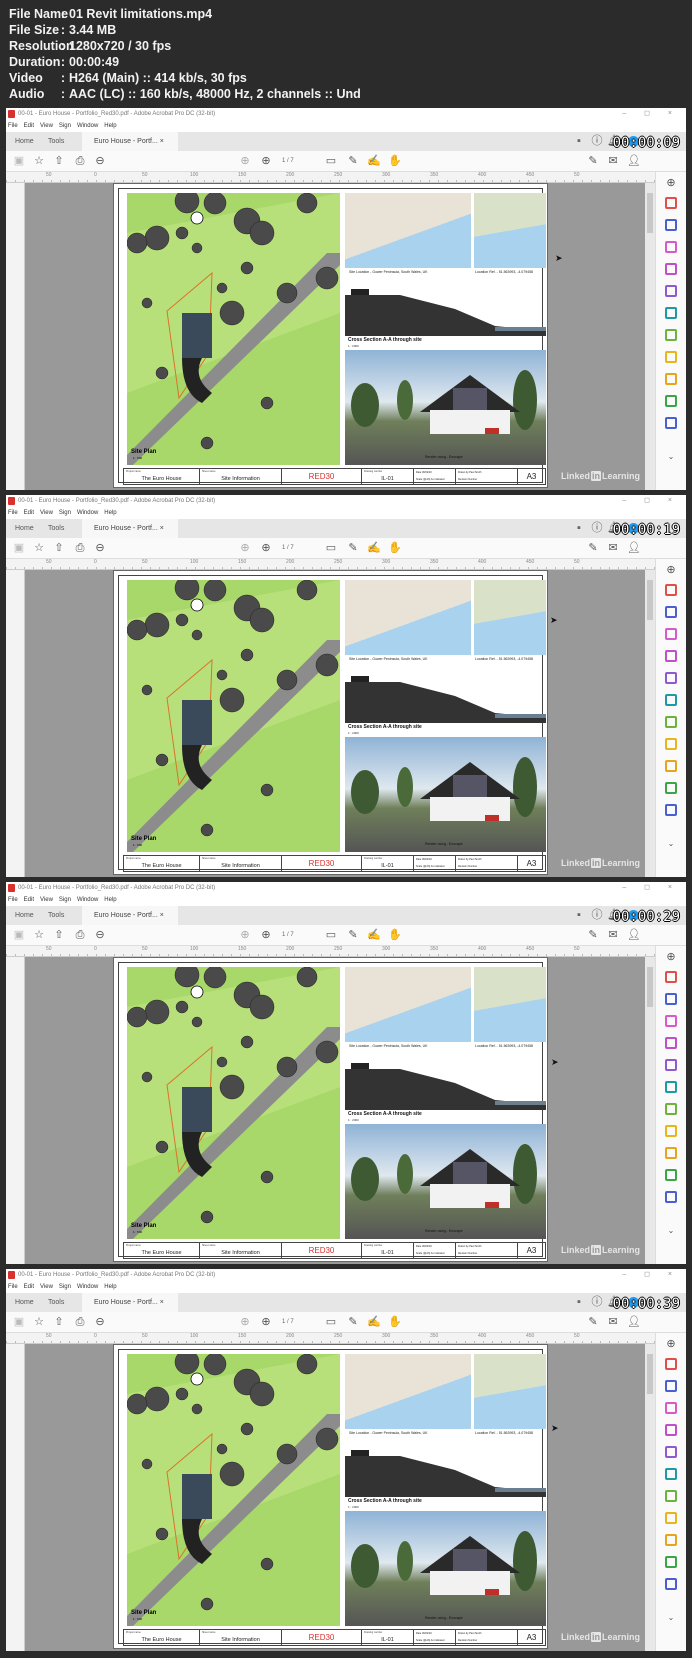 The image size is (692, 1658). I want to click on menu-help: Help, so click(110, 1287).